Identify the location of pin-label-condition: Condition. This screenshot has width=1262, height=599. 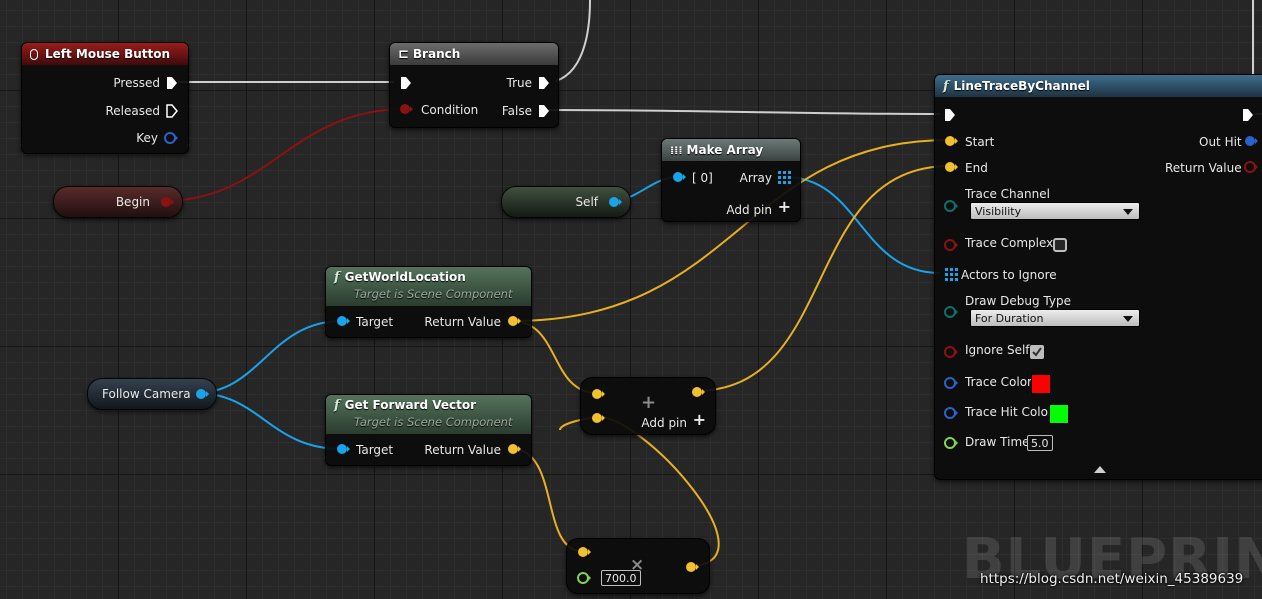
(450, 110).